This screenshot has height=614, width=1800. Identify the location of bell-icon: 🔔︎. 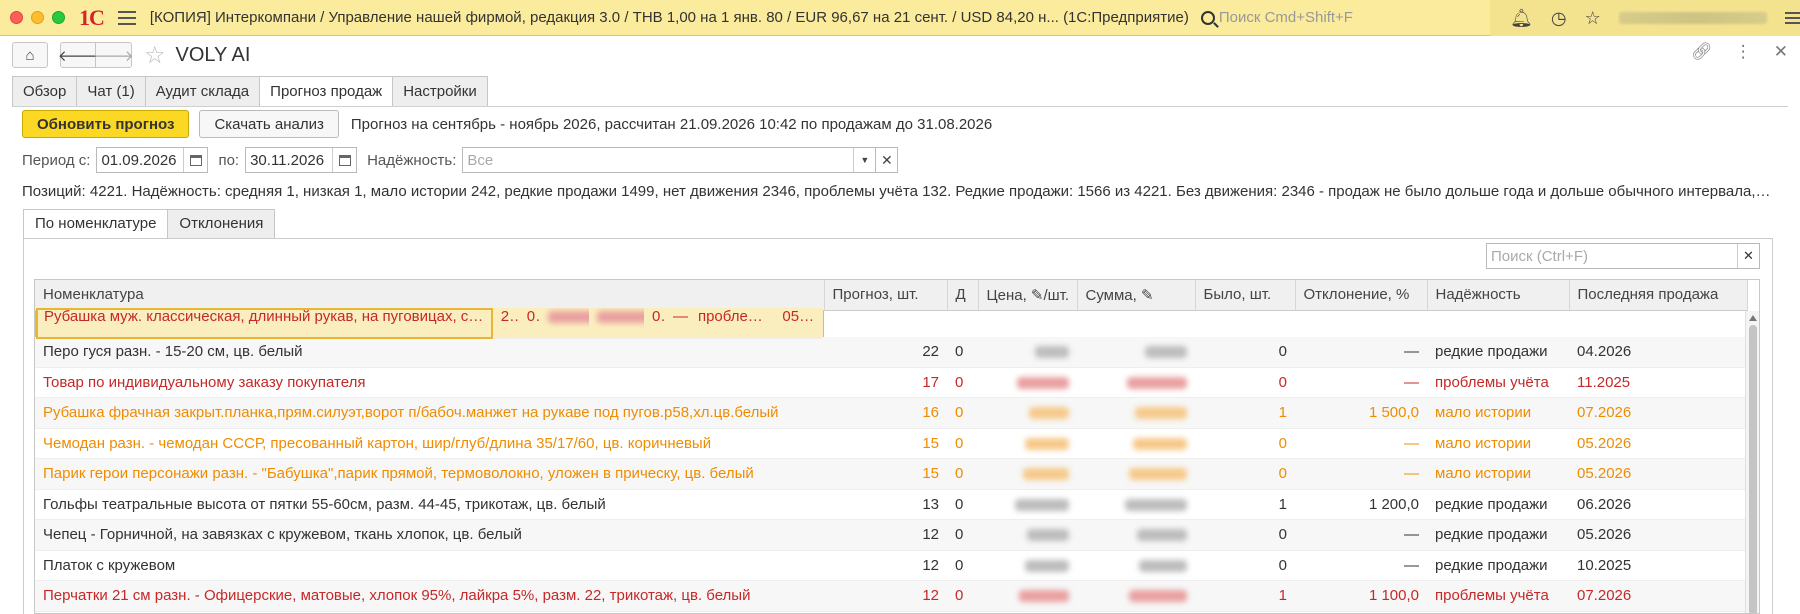
(1521, 18).